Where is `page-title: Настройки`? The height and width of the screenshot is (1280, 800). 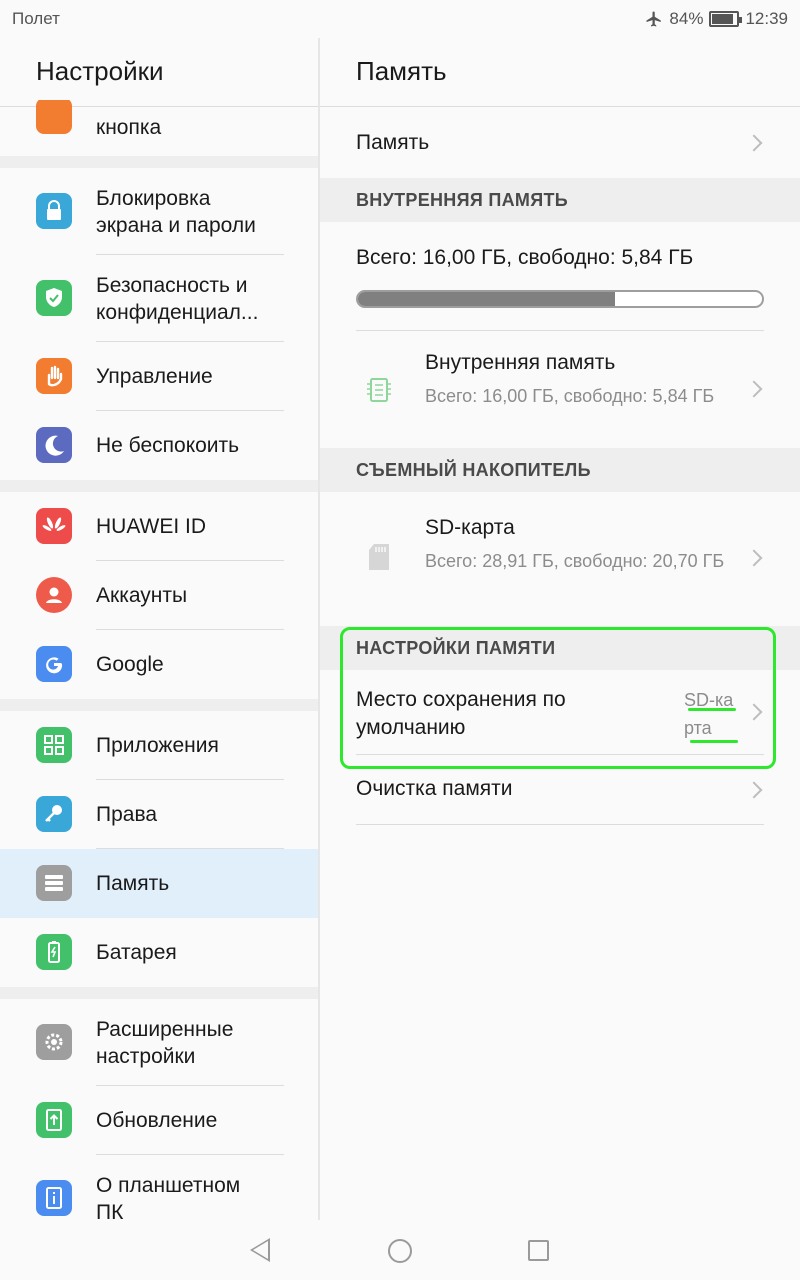
page-title: Настройки is located at coordinates (100, 71).